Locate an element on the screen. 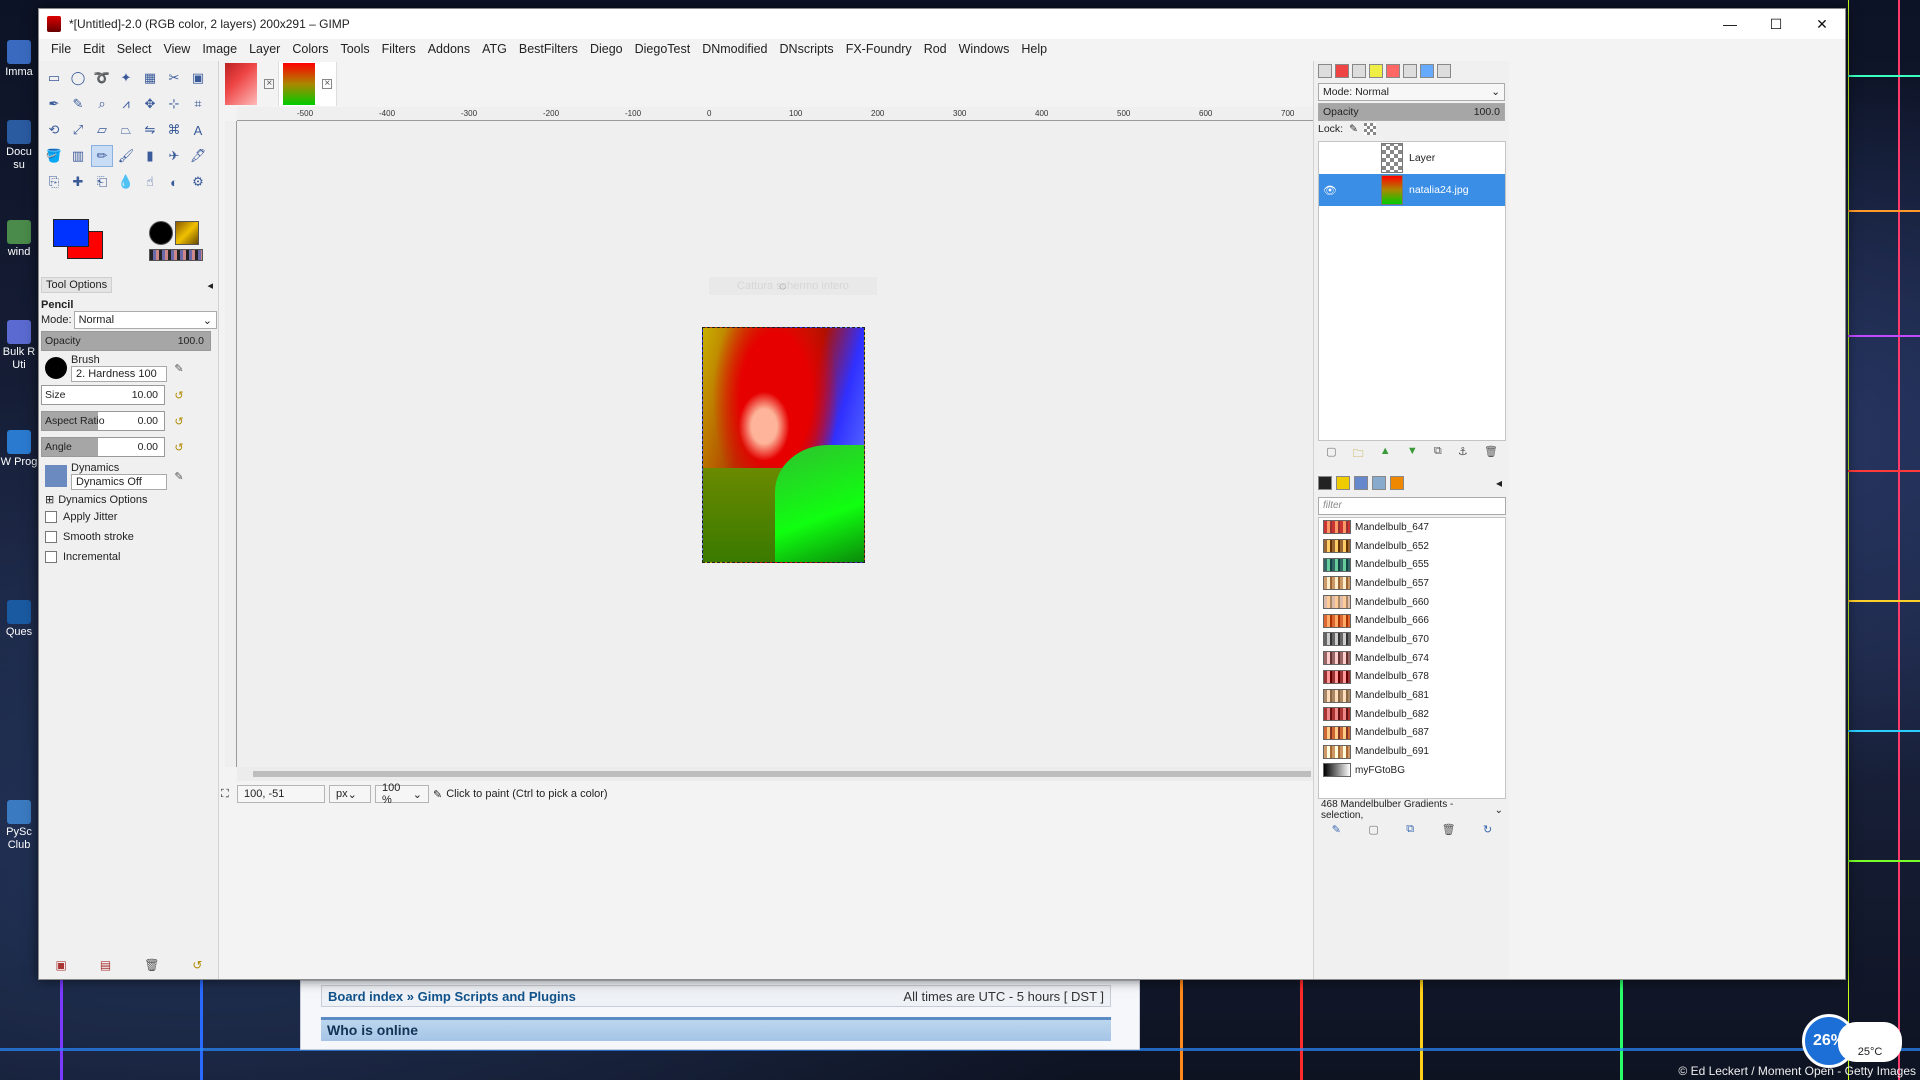  desktop-icon-3: Bulk R Uti is located at coordinates (19, 346).